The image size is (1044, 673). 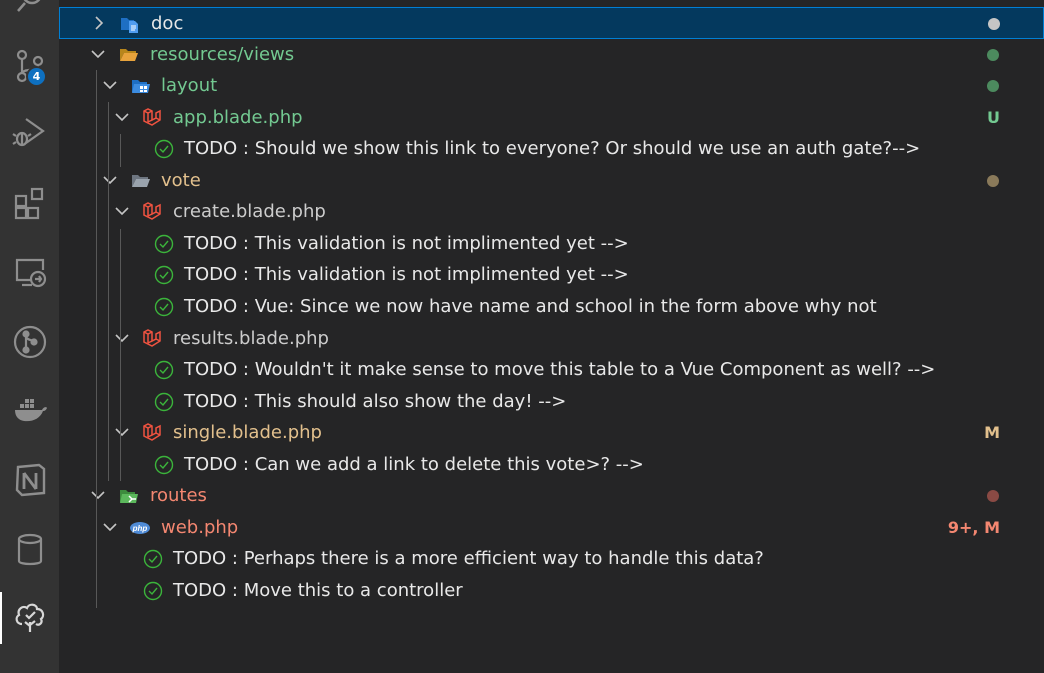 I want to click on activity-bar: 4, so click(x=29, y=336).